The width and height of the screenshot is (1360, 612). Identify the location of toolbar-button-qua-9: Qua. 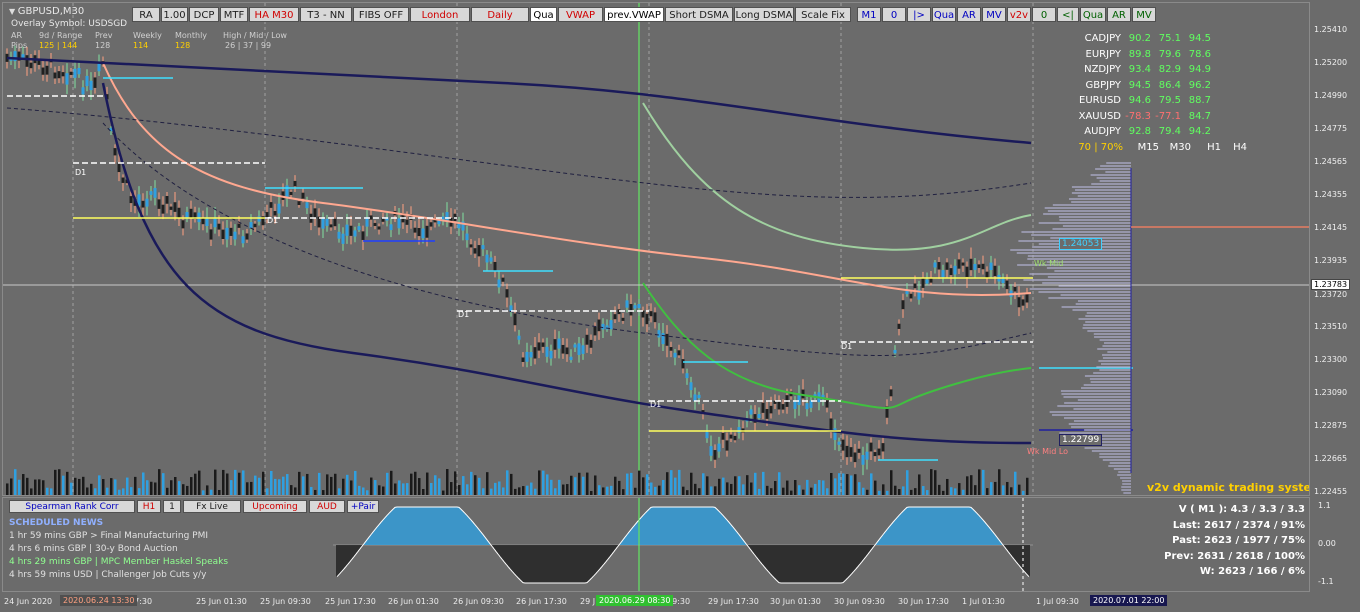
(543, 14).